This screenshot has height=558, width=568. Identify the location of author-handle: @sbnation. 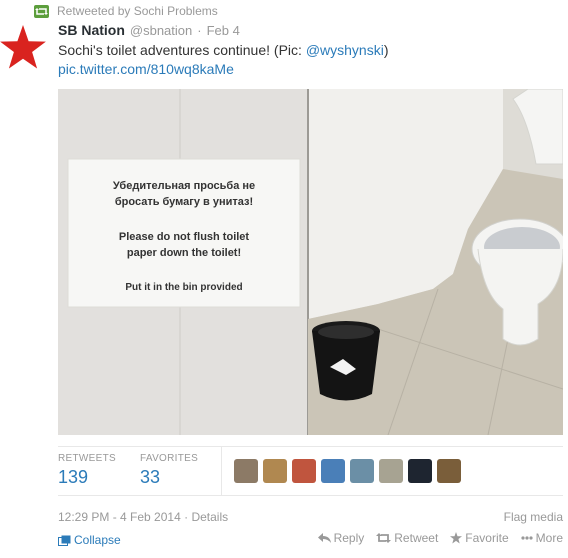
(161, 30).